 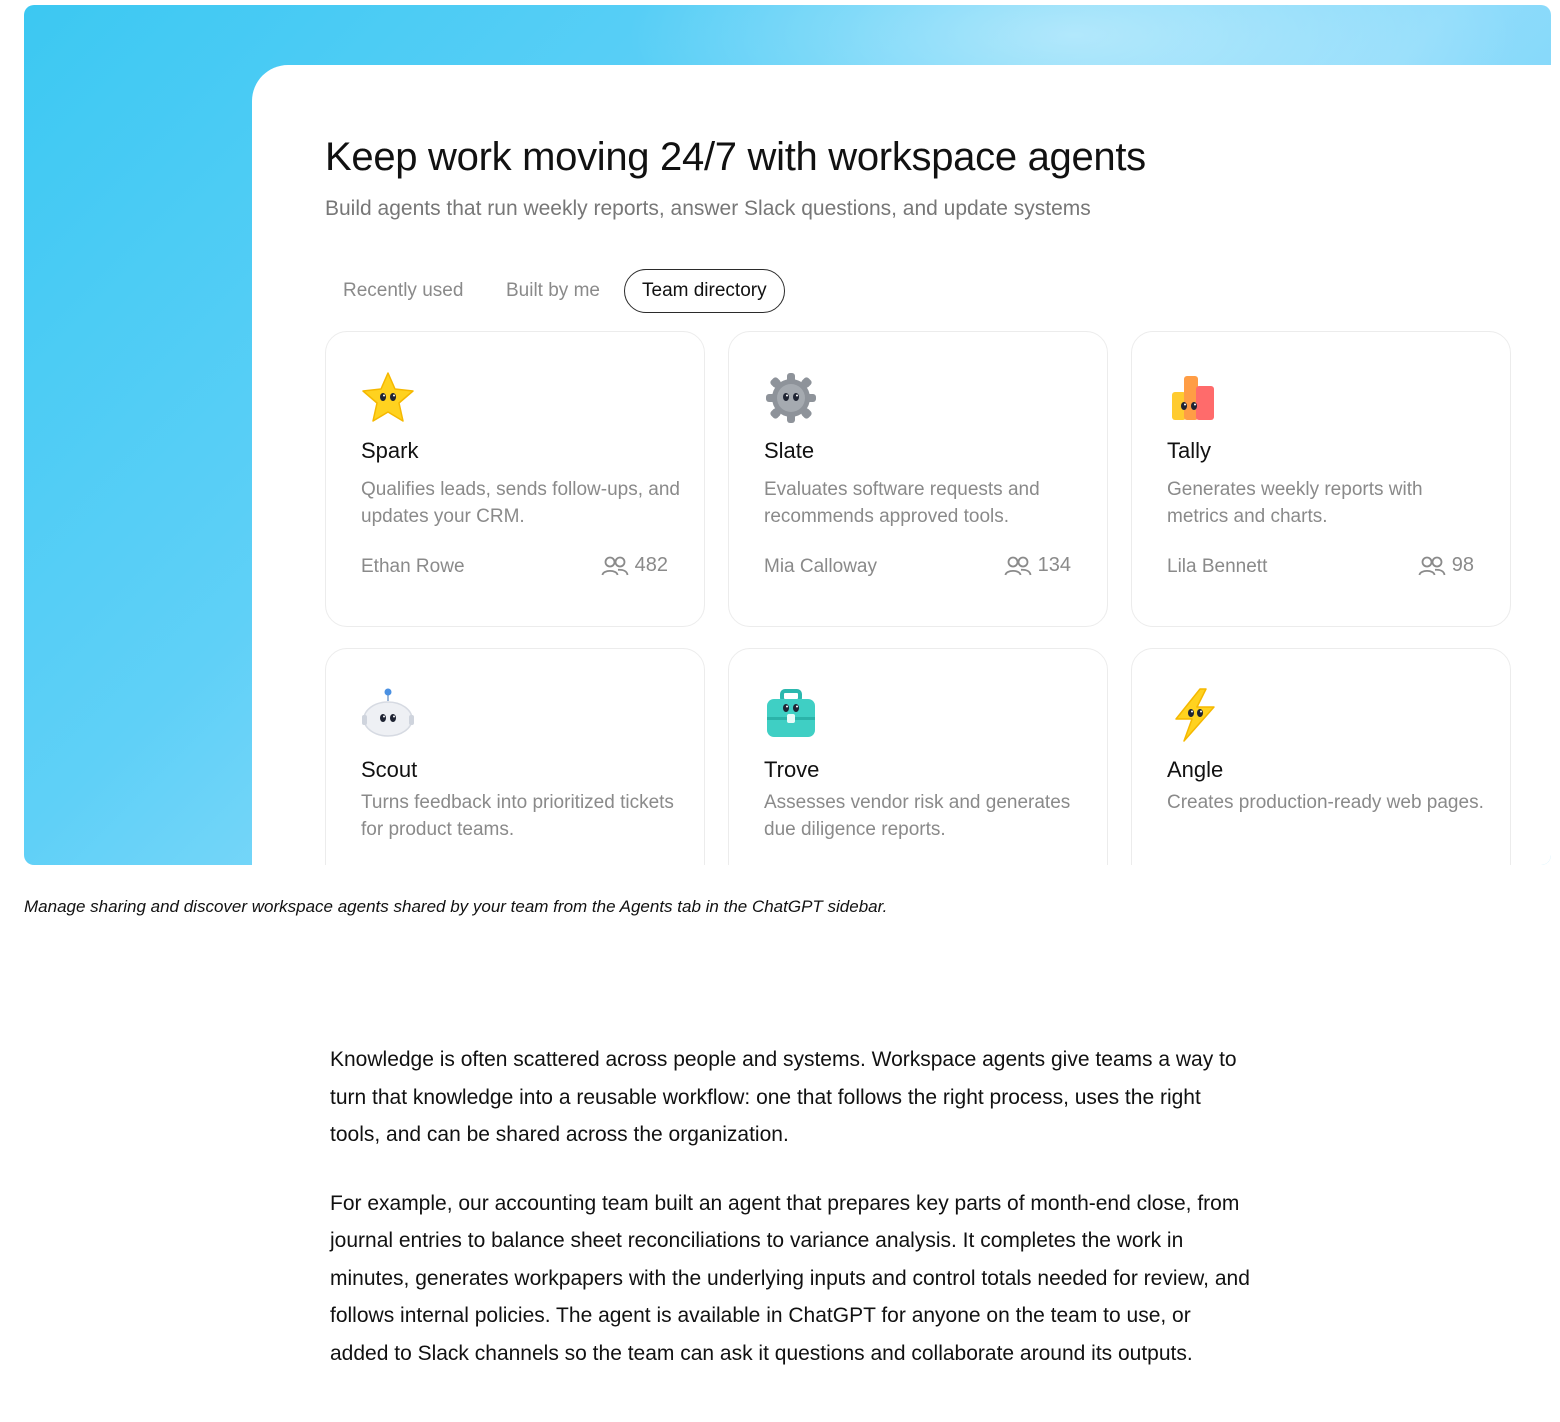 What do you see at coordinates (388, 397) in the screenshot?
I see `star-face-icon` at bounding box center [388, 397].